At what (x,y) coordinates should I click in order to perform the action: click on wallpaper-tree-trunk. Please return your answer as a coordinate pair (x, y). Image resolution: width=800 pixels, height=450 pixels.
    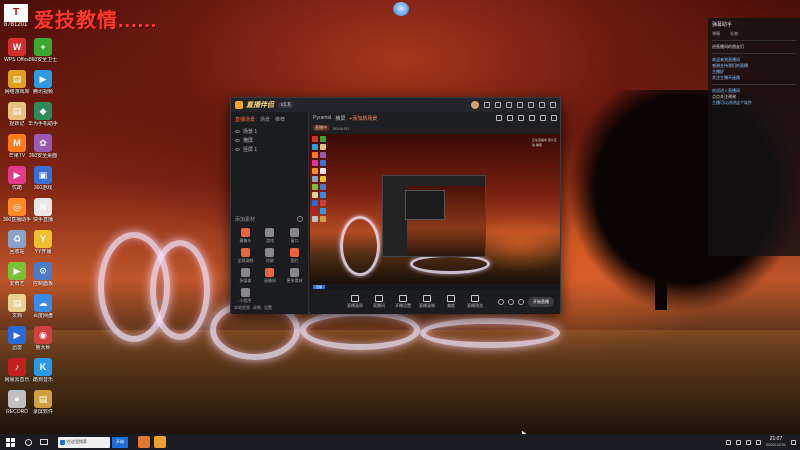
    Looking at the image, I should click on (661, 280).